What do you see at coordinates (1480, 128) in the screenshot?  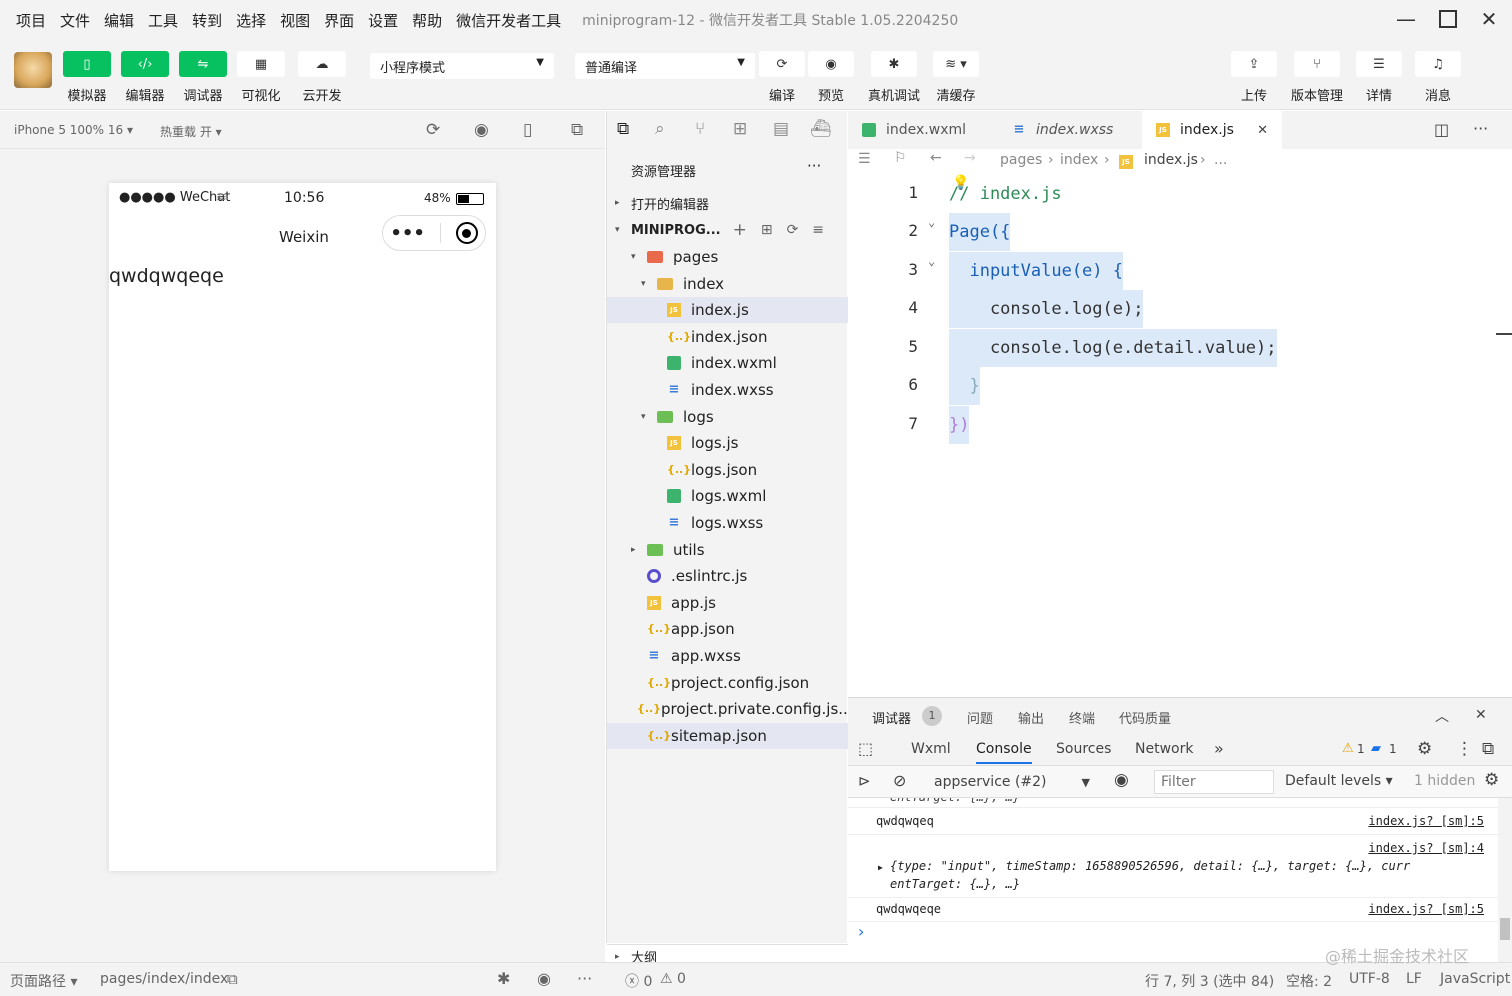 I see `more-actions-icon: ···` at bounding box center [1480, 128].